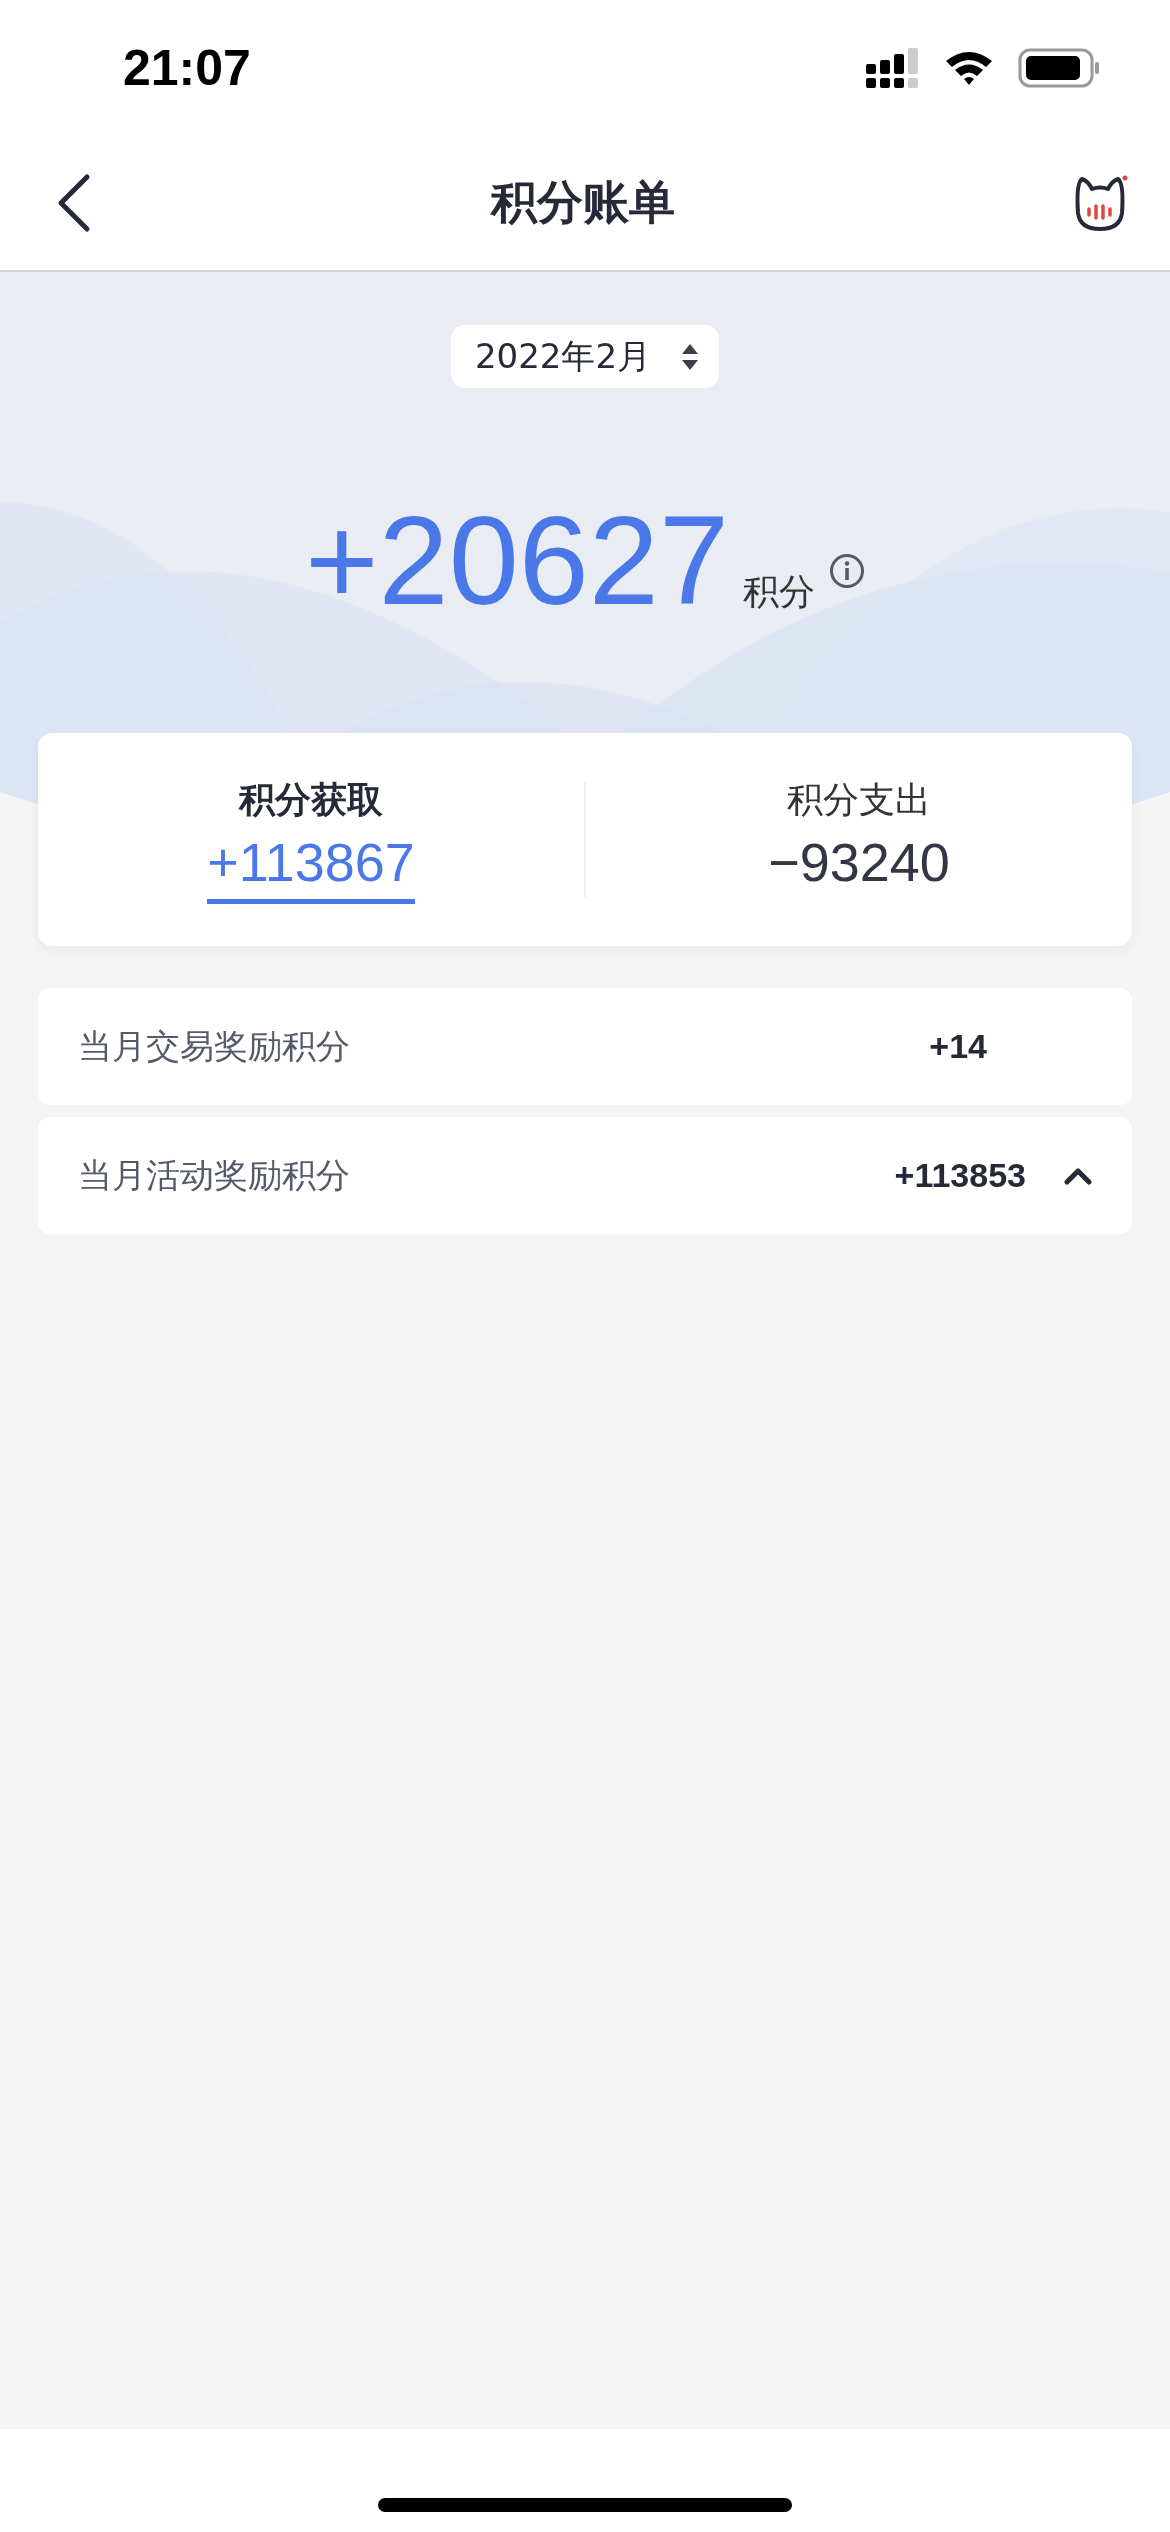 The width and height of the screenshot is (1170, 2532). I want to click on sort-arrows-icon, so click(690, 356).